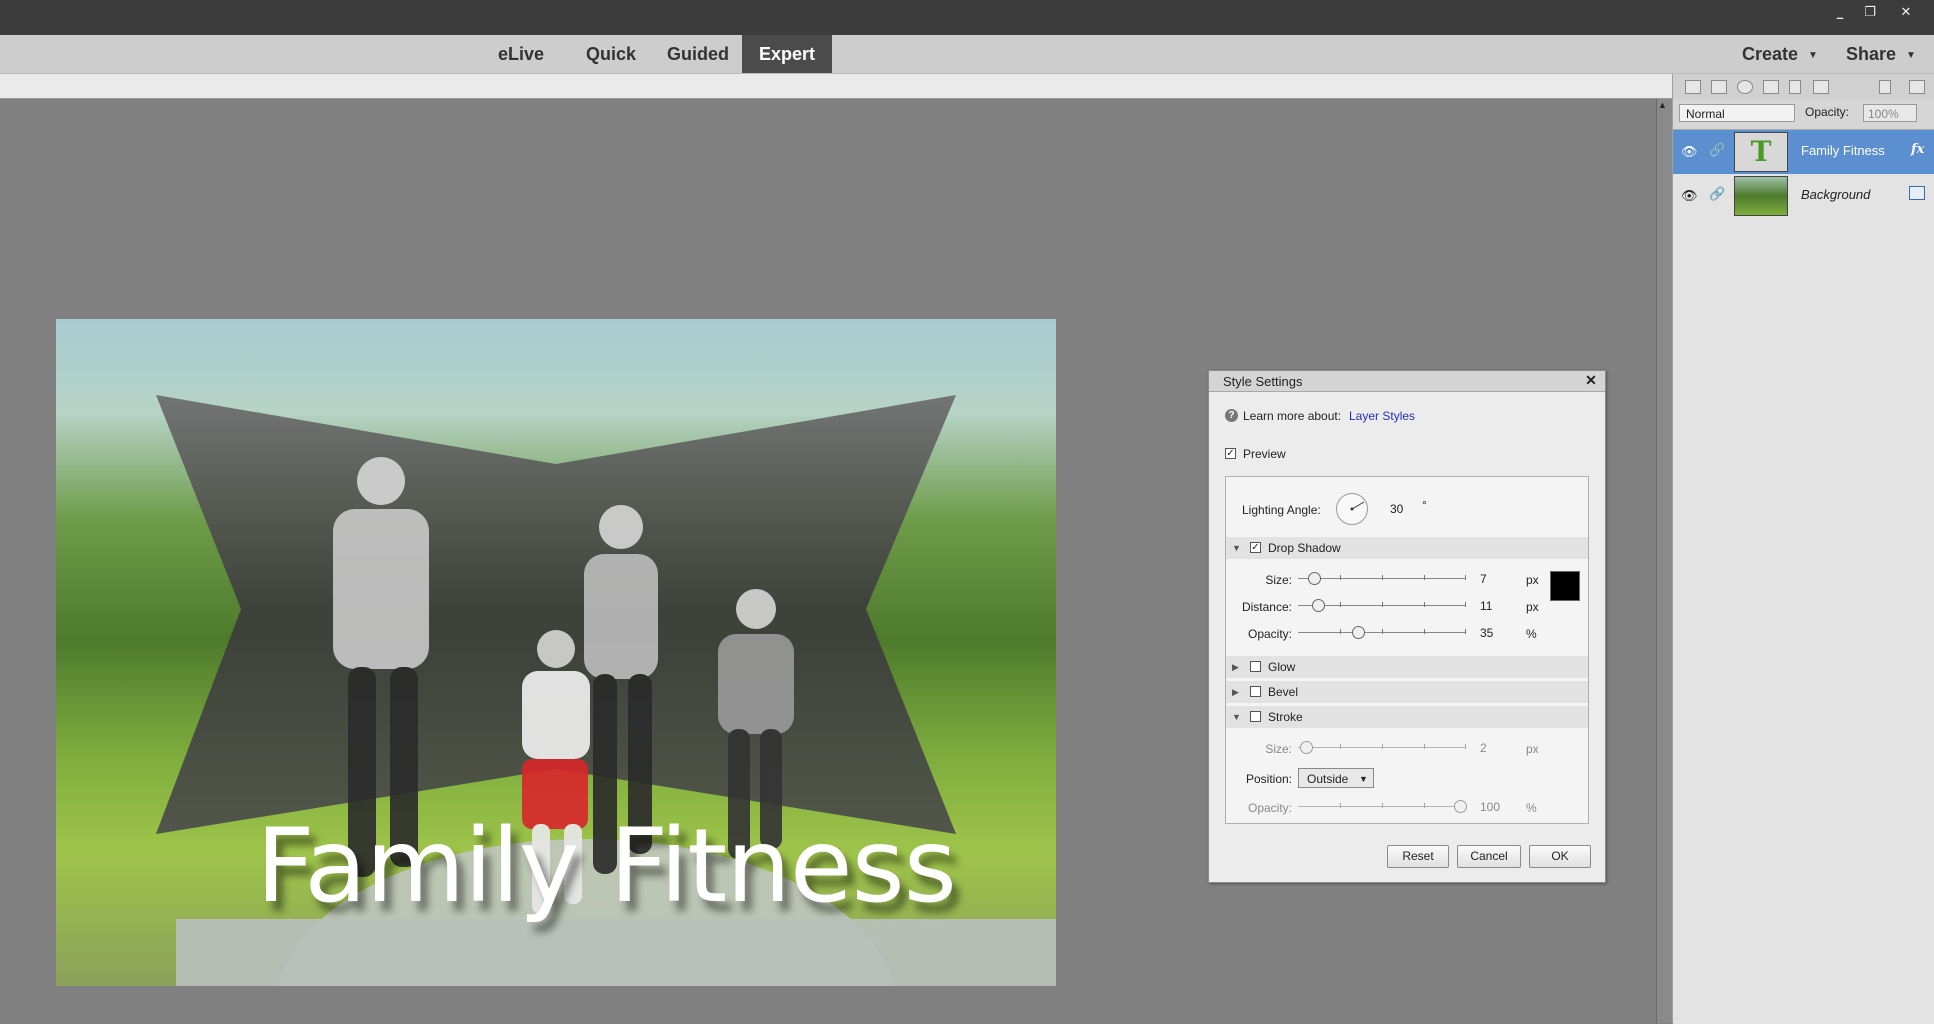 This screenshot has width=1934, height=1024. I want to click on stroke-opacity-value: 100, so click(1495, 807).